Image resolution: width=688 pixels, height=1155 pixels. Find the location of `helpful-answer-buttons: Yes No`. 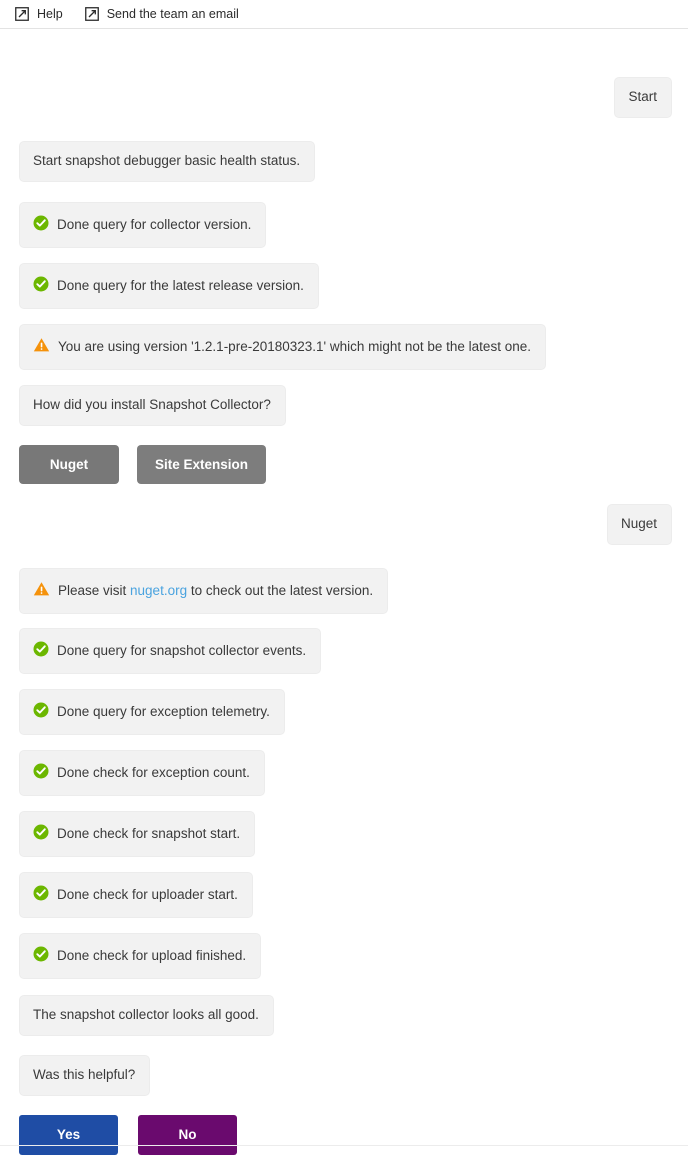

helpful-answer-buttons: Yes No is located at coordinates (128, 1135).